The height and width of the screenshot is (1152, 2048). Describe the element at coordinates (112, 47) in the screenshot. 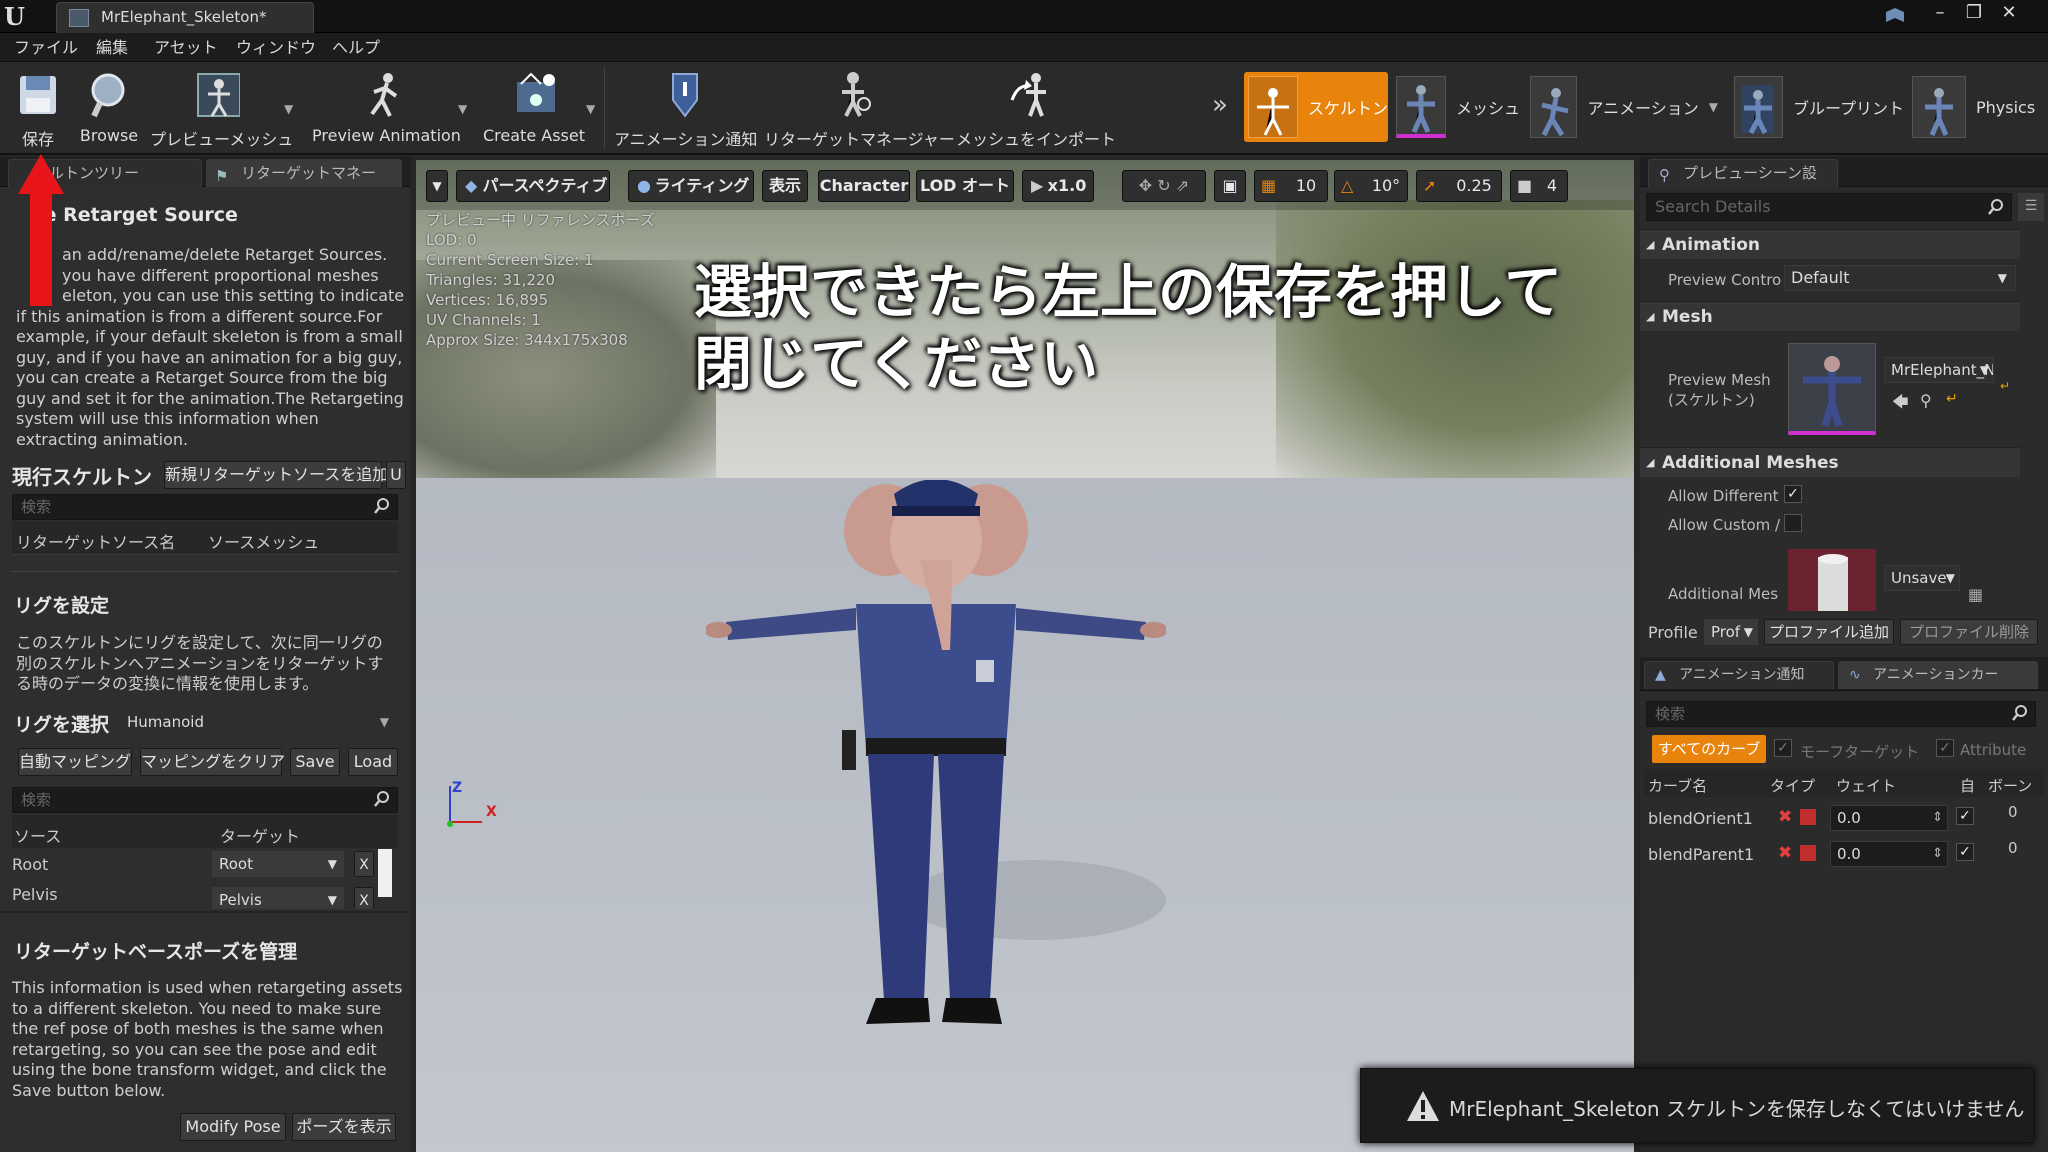

I see `menu-edit: 編集` at that location.